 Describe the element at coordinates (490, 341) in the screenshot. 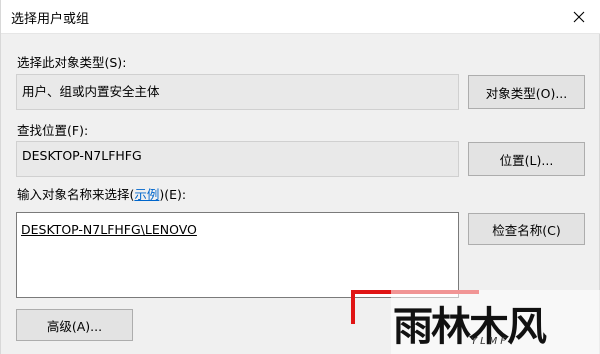

I see `watermark-sub: YLMF` at that location.